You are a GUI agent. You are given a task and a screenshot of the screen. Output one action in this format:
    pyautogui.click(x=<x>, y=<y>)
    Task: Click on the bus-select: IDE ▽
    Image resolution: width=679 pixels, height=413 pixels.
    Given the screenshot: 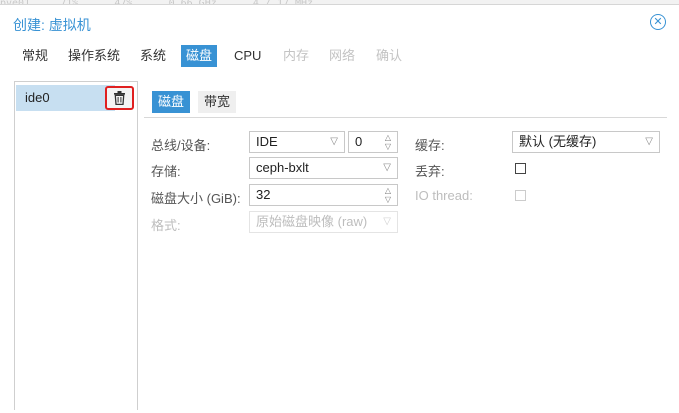 What is the action you would take?
    pyautogui.click(x=297, y=142)
    